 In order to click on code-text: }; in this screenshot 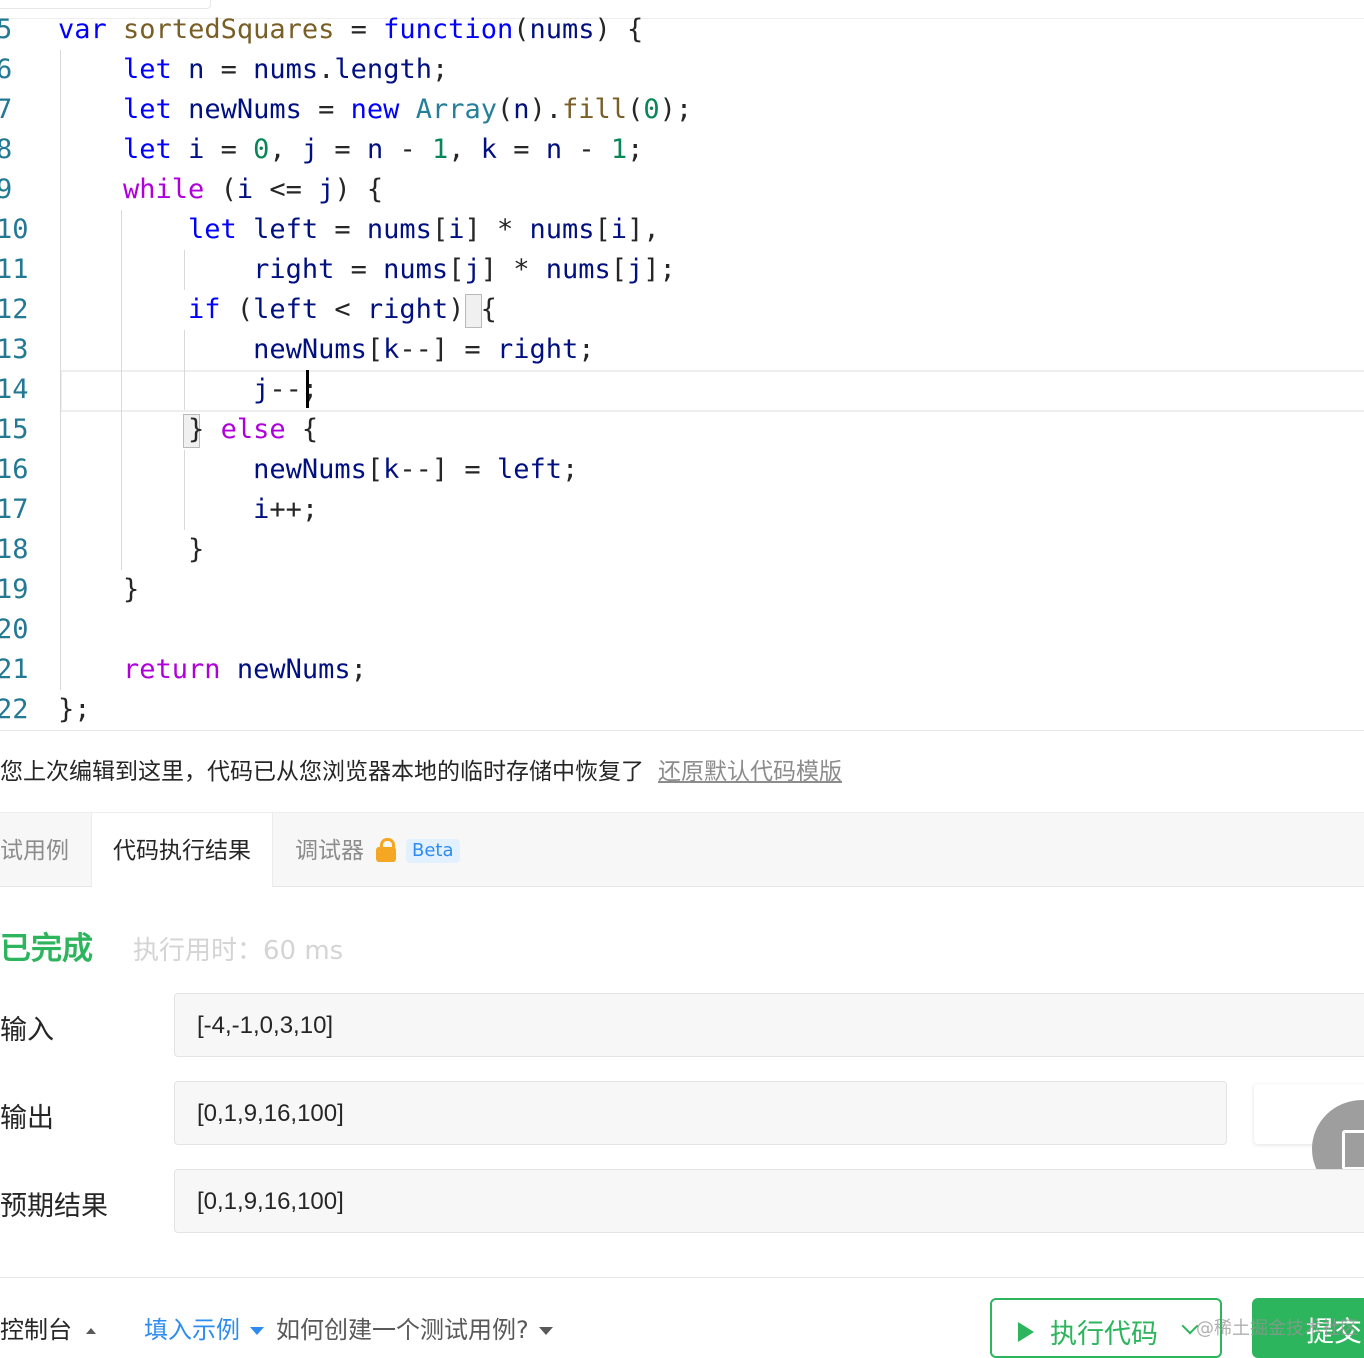, I will do `click(74, 710)`.